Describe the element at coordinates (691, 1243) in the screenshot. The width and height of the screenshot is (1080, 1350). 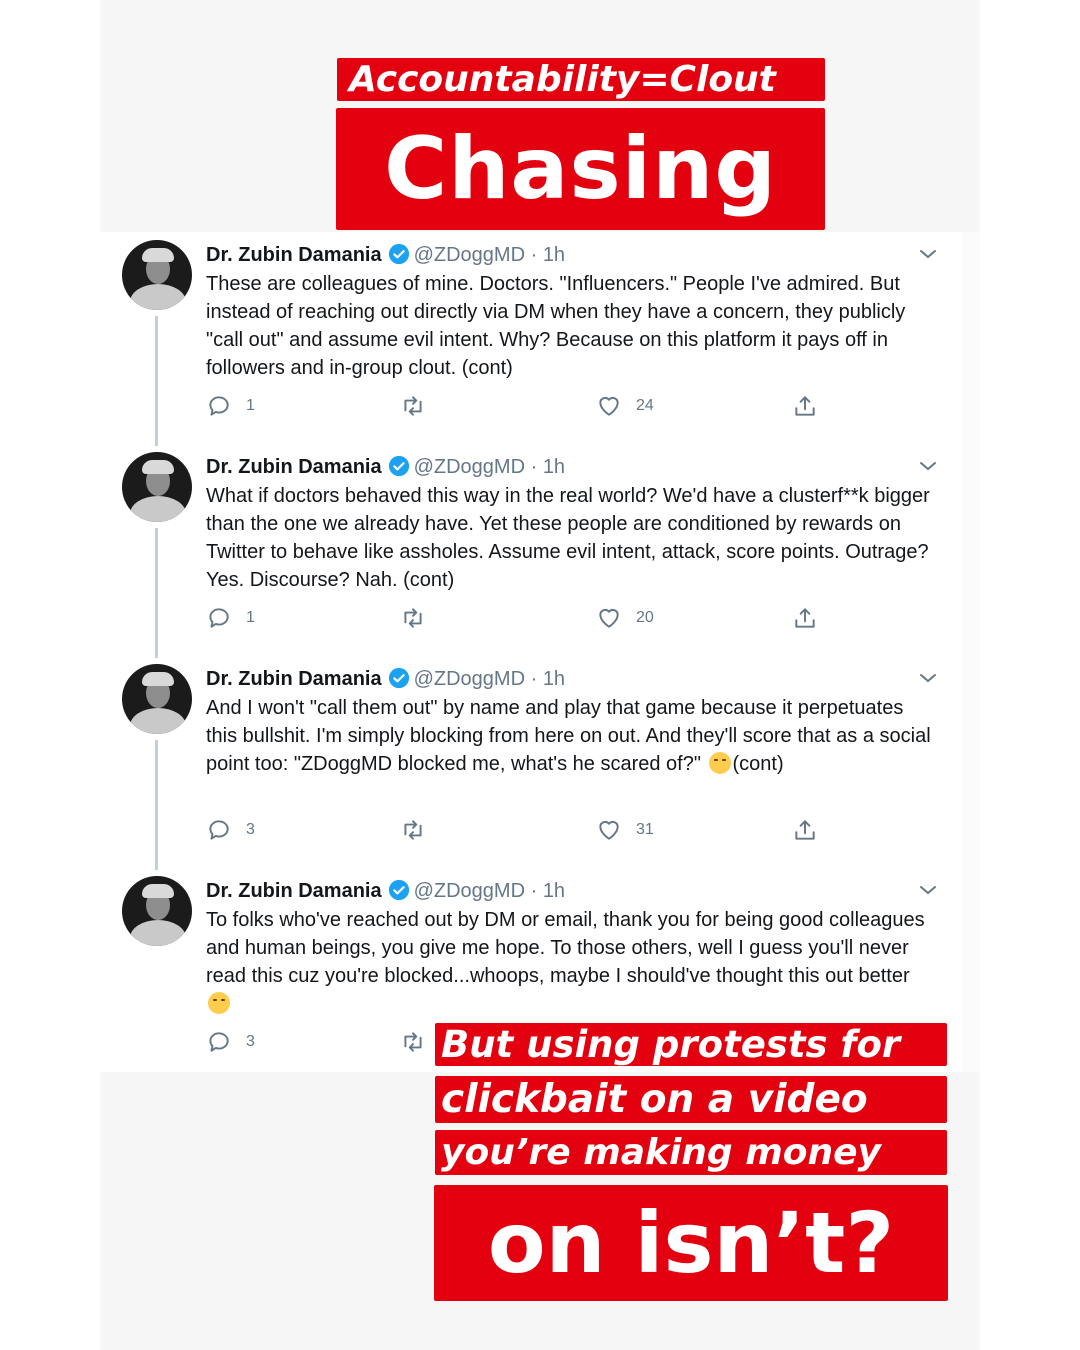
I see `caption-banner-line4: on isn’t?` at that location.